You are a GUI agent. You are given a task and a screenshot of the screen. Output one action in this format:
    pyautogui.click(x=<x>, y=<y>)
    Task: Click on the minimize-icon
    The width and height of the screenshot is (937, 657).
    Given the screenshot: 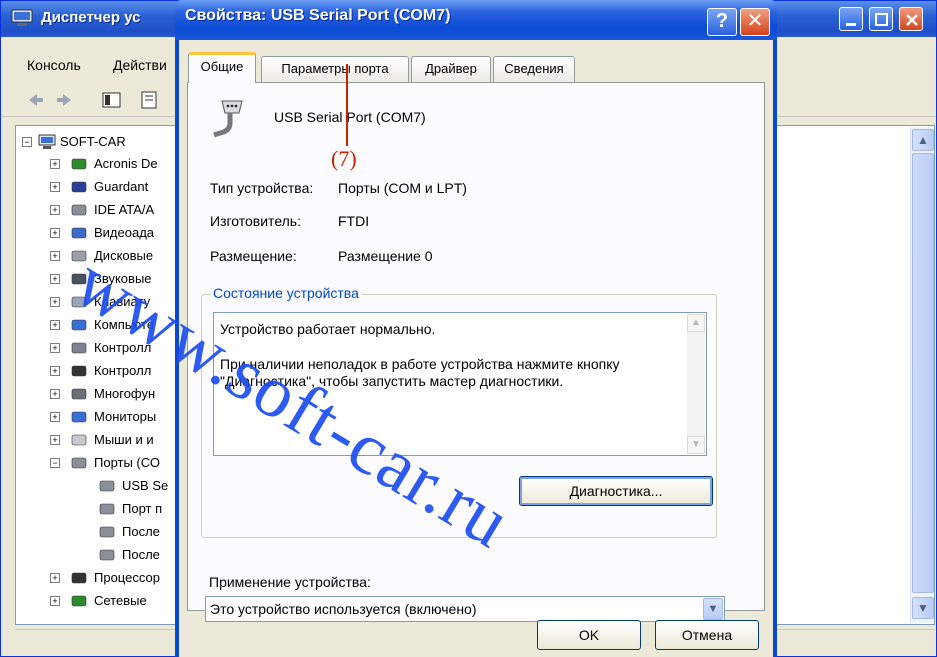 What is the action you would take?
    pyautogui.click(x=851, y=19)
    